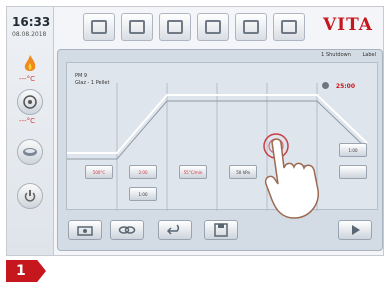 The image size is (387, 285). Describe the element at coordinates (353, 150) in the screenshot. I see `hold-time-button: 1:00` at that location.